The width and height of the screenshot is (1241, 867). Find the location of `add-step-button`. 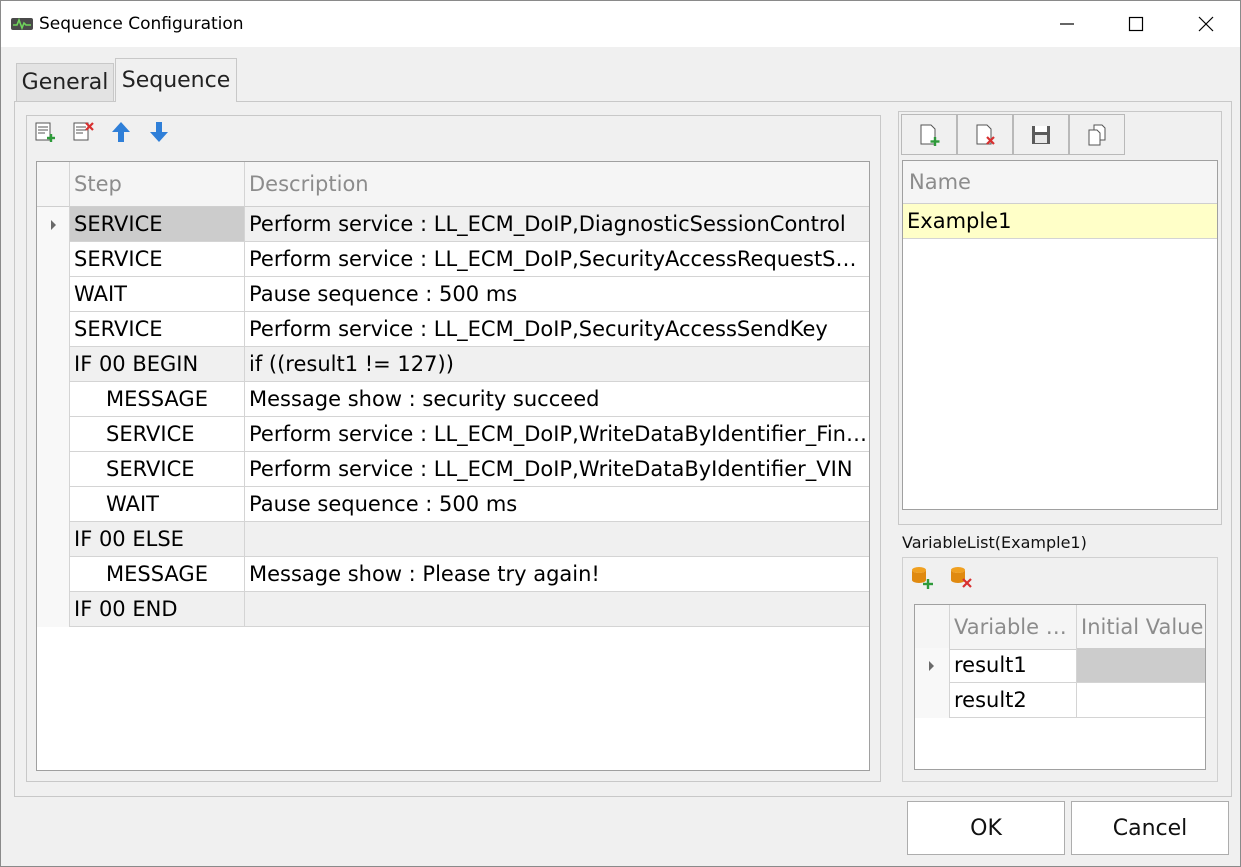

add-step-button is located at coordinates (45, 132).